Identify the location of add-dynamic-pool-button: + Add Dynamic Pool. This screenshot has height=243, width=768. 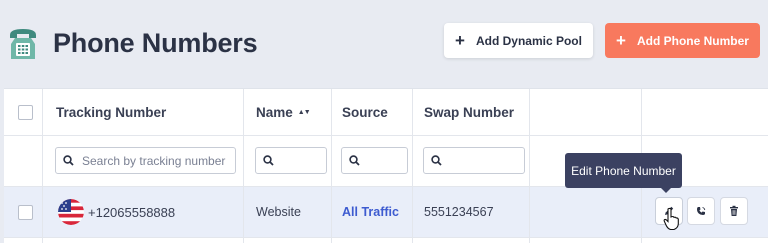
(518, 40).